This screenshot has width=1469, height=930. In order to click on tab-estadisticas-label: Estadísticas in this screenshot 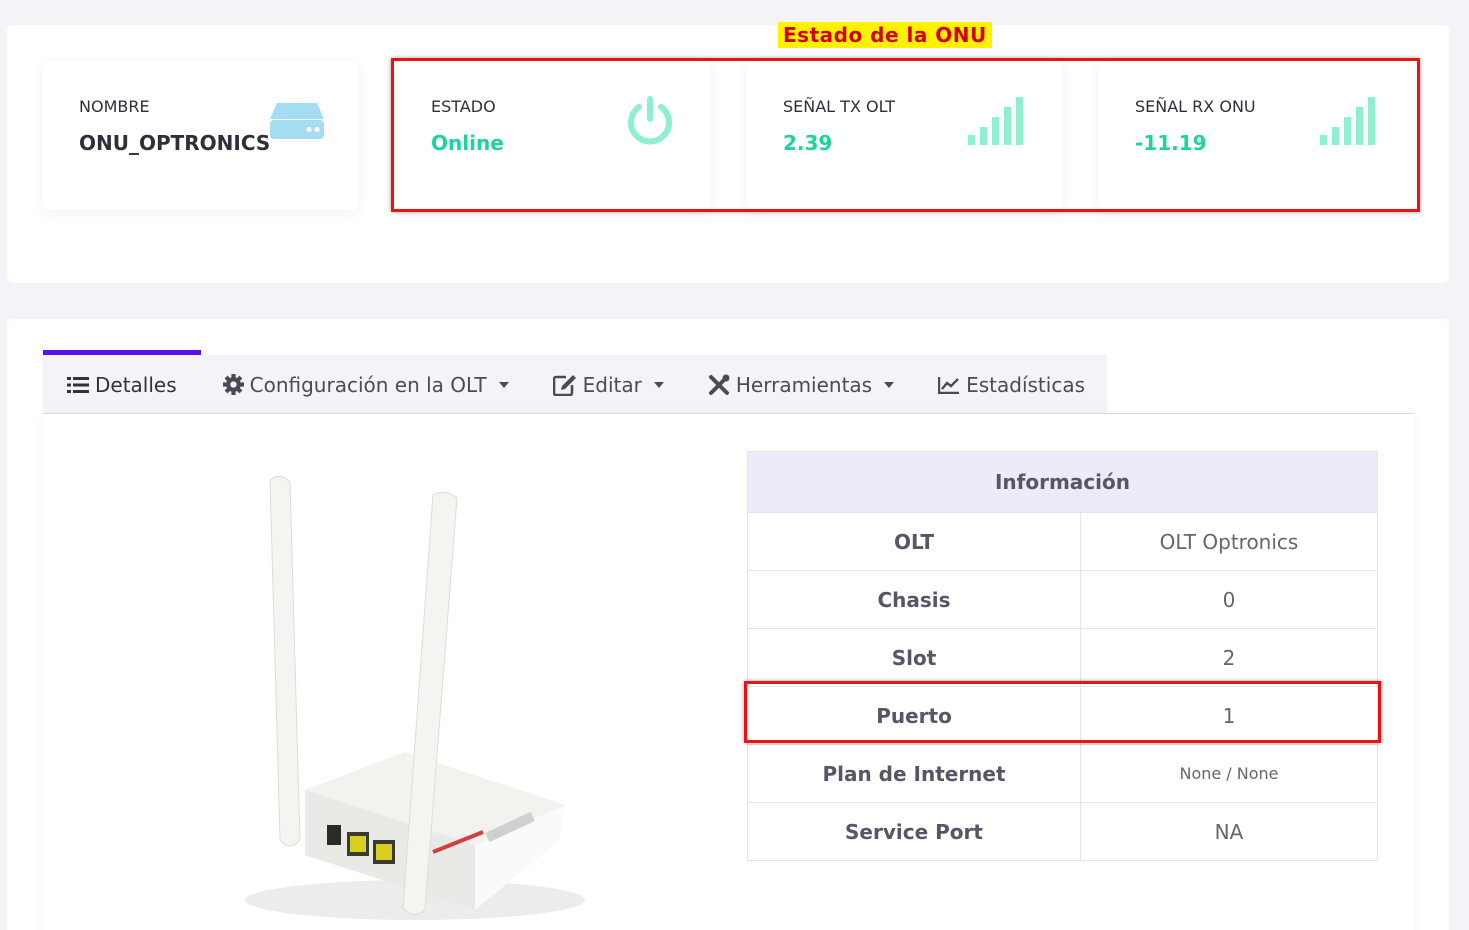, I will do `click(1026, 384)`.